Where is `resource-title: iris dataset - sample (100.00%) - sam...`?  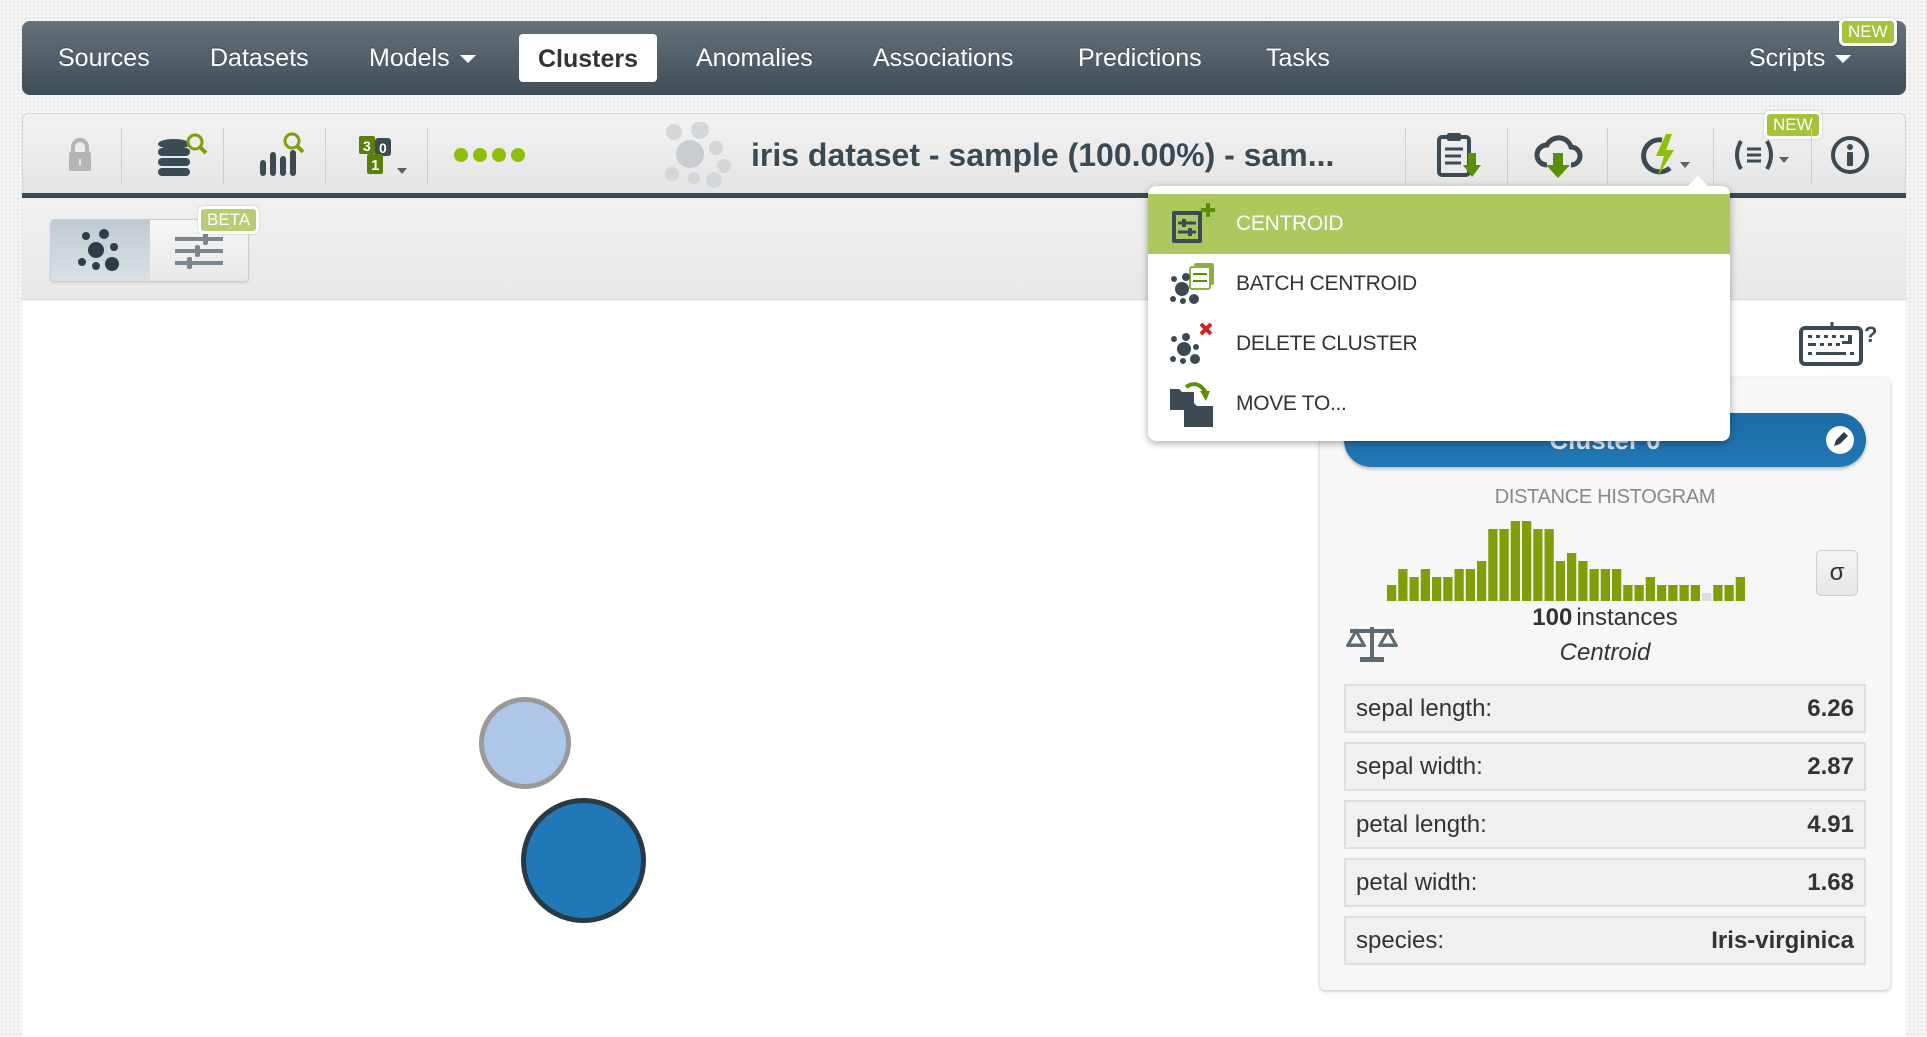 resource-title: iris dataset - sample (100.00%) - sam... is located at coordinates (1043, 155).